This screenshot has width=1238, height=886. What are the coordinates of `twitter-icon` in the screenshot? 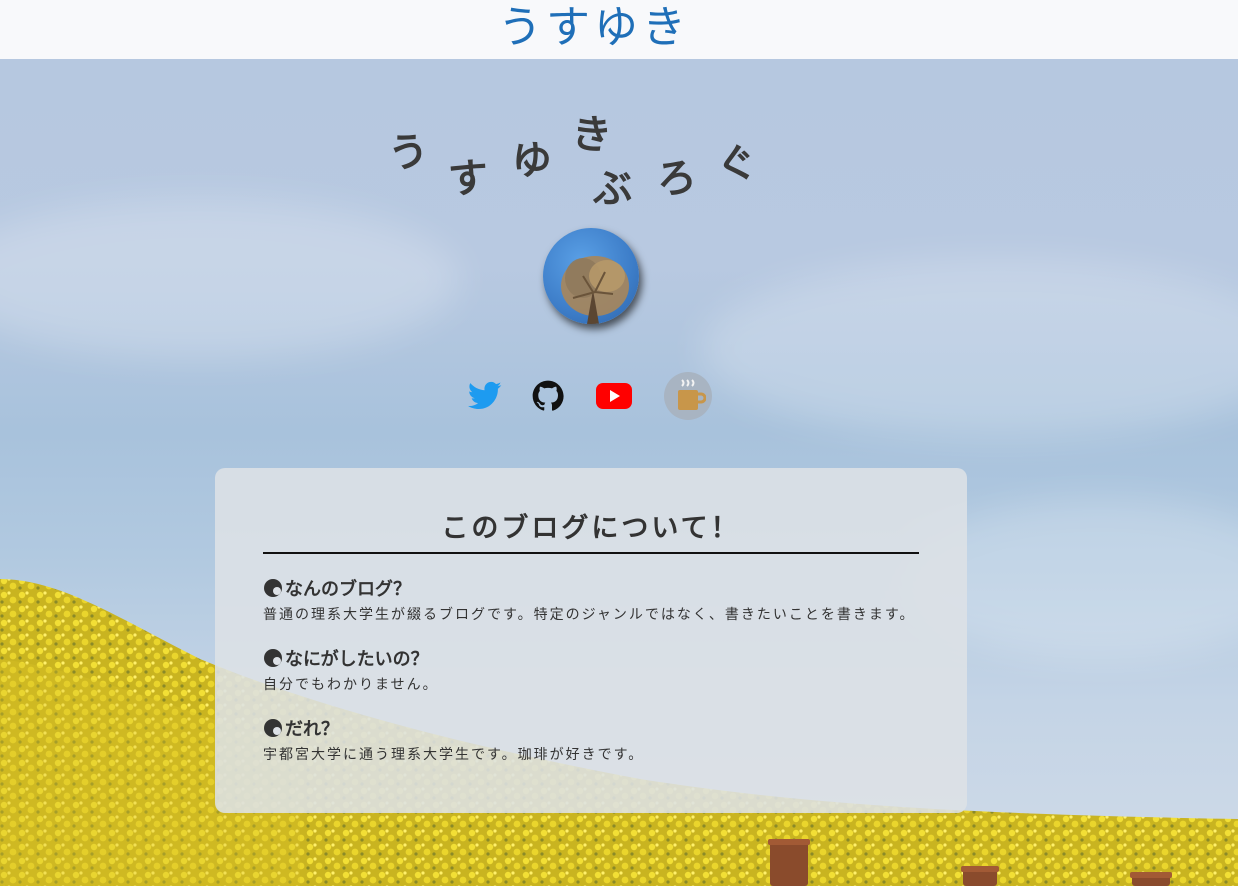 It's located at (485, 395).